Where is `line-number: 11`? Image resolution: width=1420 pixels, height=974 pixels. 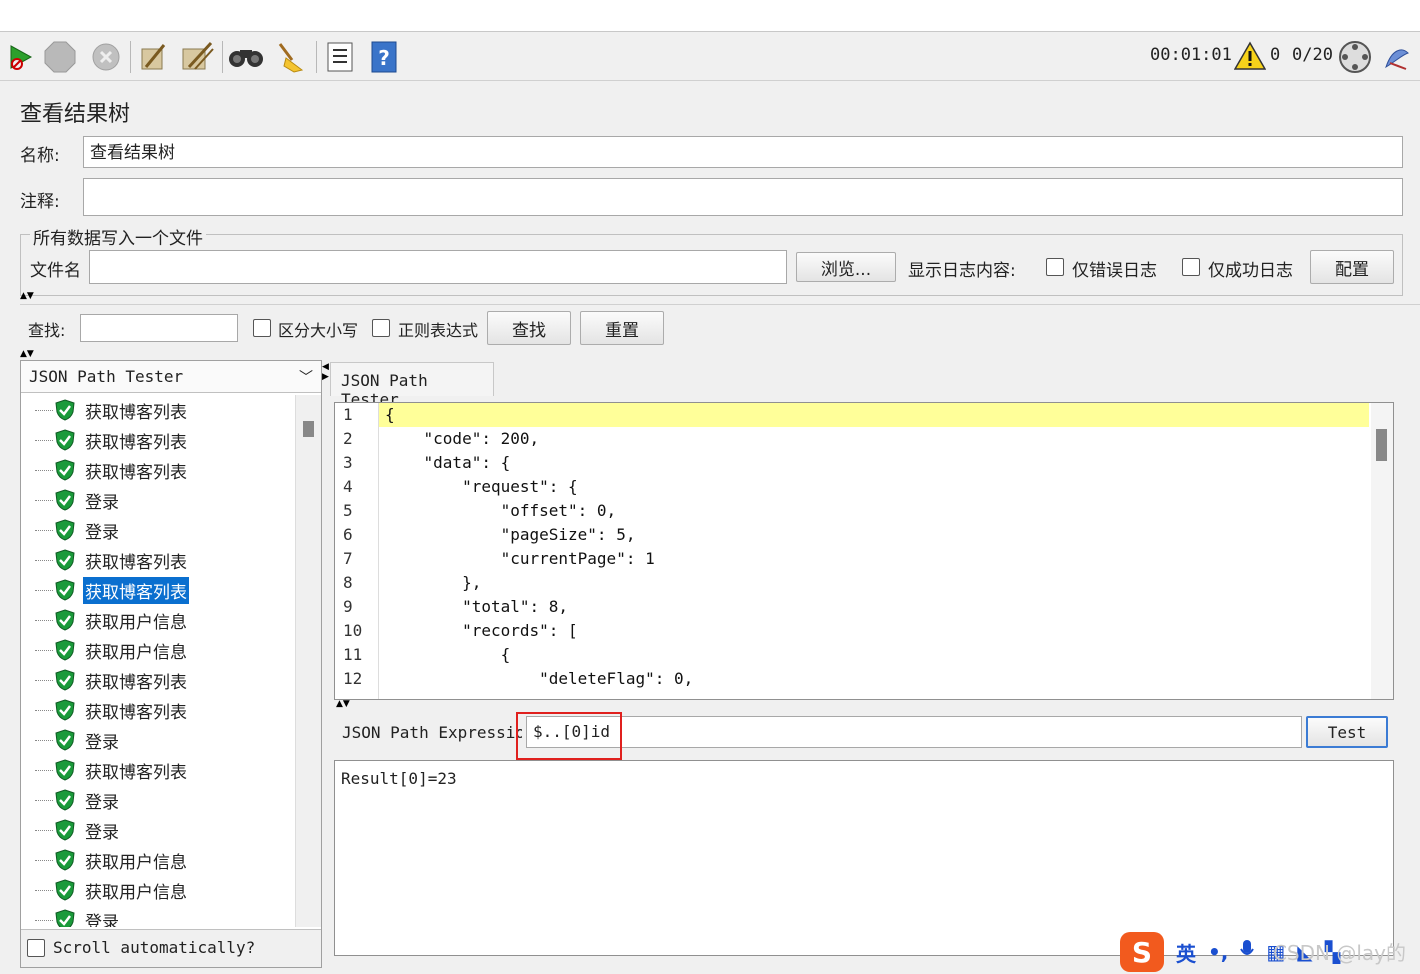 line-number: 11 is located at coordinates (353, 654).